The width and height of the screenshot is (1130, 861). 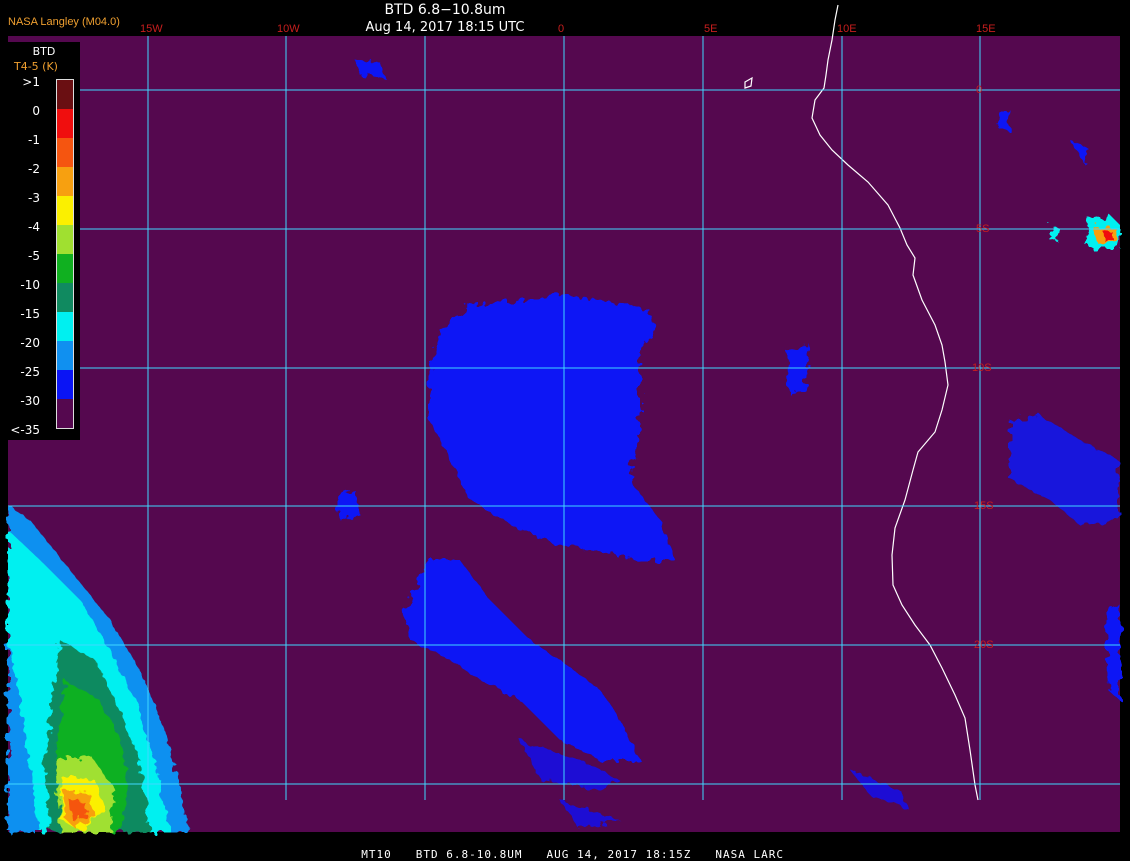 I want to click on map-title: BTD 6.8−10.8um, so click(x=445, y=10).